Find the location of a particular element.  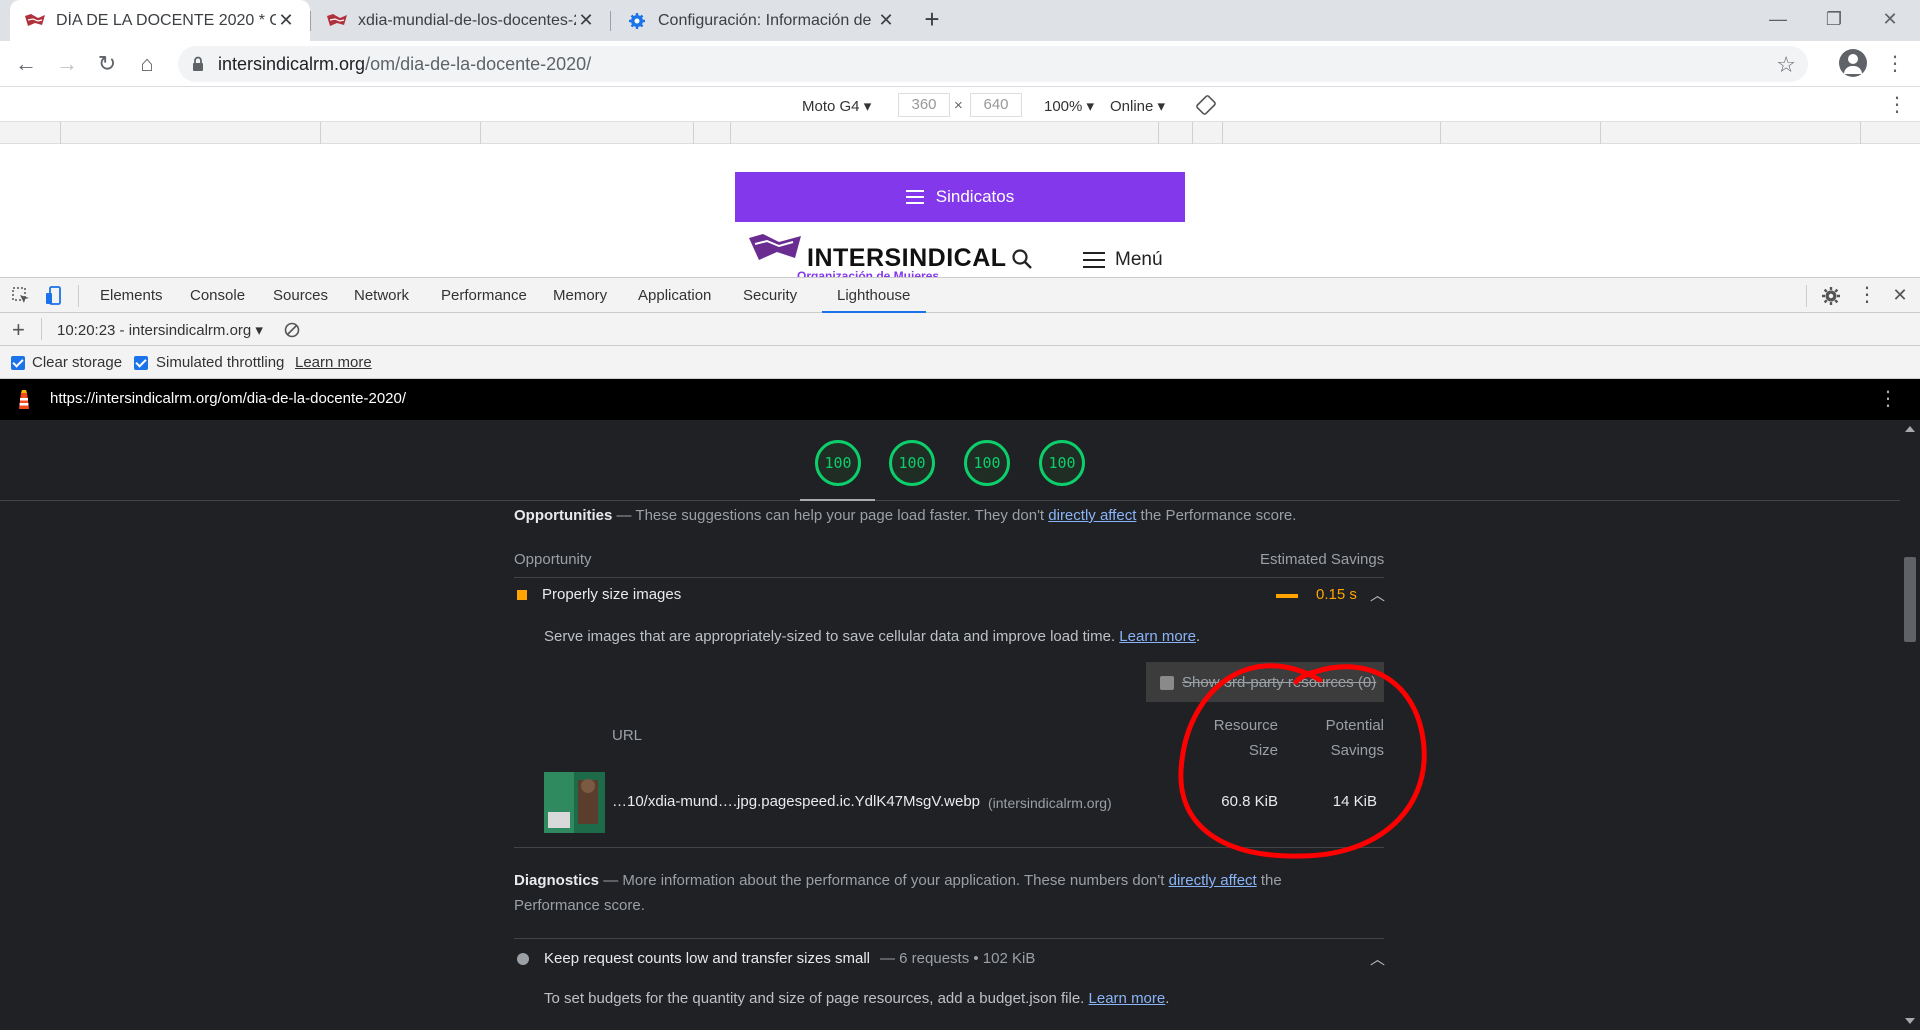

resource-thumbnail is located at coordinates (574, 802).